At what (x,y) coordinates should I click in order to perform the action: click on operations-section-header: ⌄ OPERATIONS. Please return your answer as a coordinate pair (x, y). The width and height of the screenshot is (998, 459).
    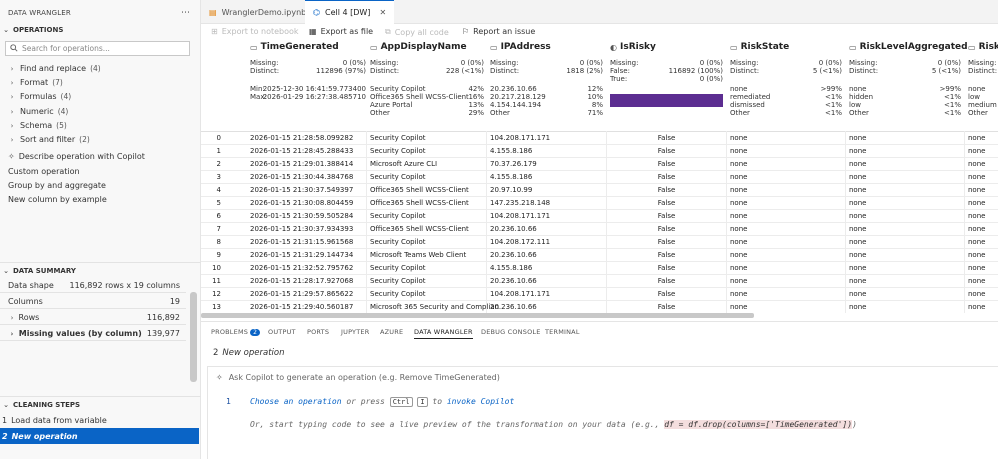
    Looking at the image, I should click on (100, 30).